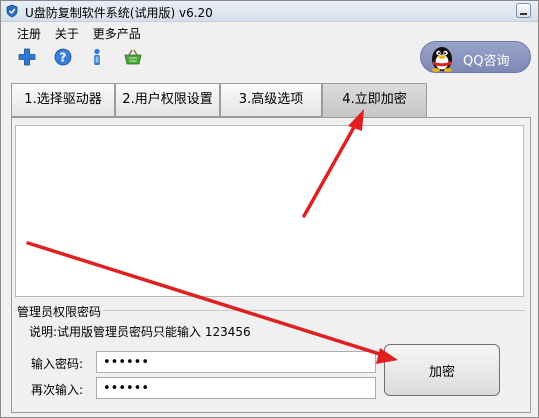  Describe the element at coordinates (140, 332) in the screenshot. I see `password-hint: 说明:试用版管理员密码只能输入 123456` at that location.